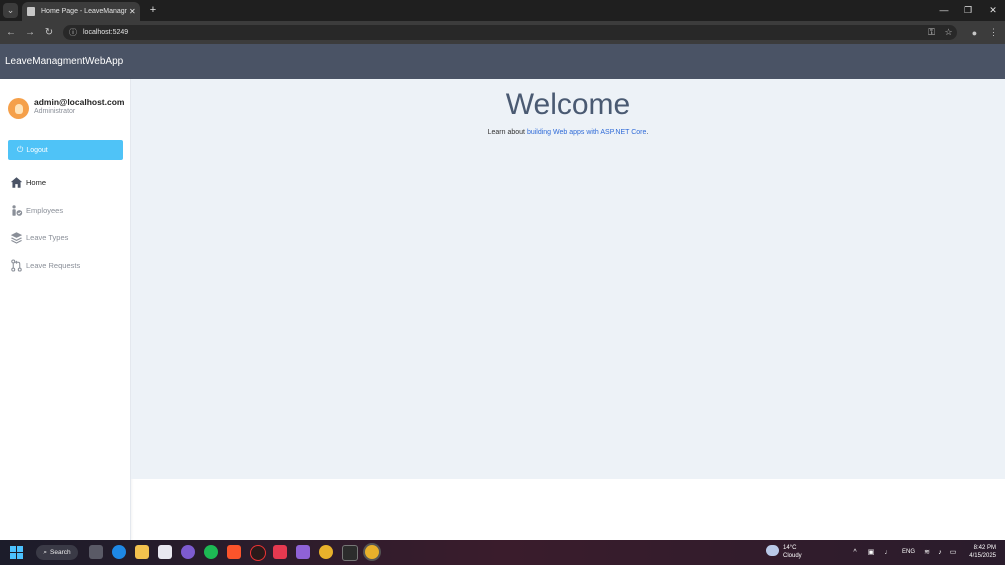  I want to click on address-url: localhost:5249, so click(105, 32).